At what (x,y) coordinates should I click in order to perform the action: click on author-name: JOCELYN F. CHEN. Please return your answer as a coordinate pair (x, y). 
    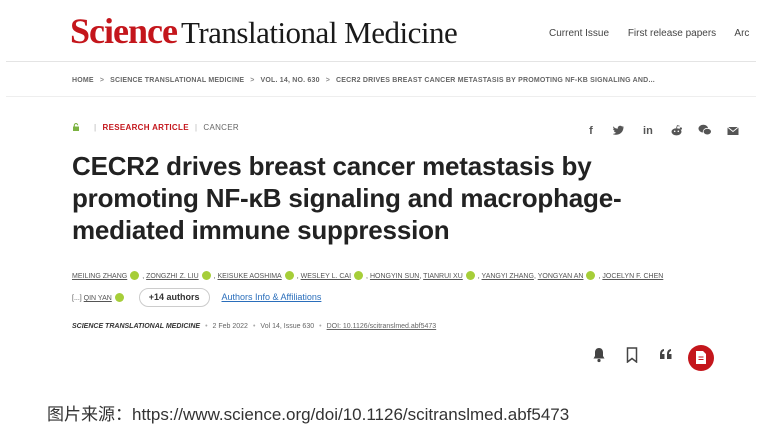
    Looking at the image, I should click on (632, 276).